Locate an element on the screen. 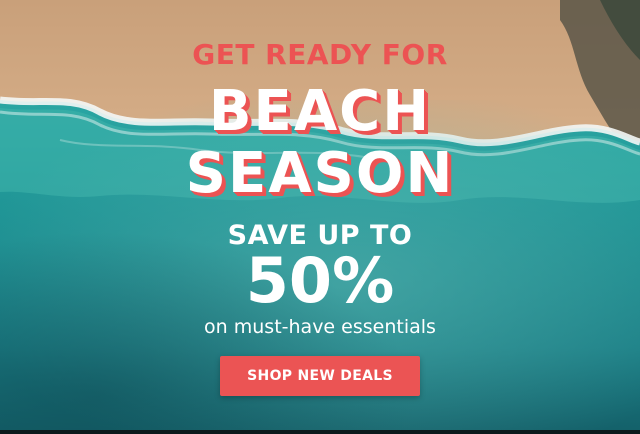  bottom-divider is located at coordinates (320, 432).